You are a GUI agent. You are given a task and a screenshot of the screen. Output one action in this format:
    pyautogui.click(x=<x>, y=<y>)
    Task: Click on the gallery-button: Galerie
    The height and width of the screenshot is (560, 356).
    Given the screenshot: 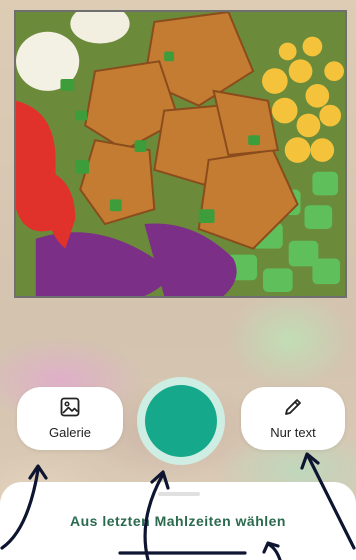 What is the action you would take?
    pyautogui.click(x=70, y=418)
    